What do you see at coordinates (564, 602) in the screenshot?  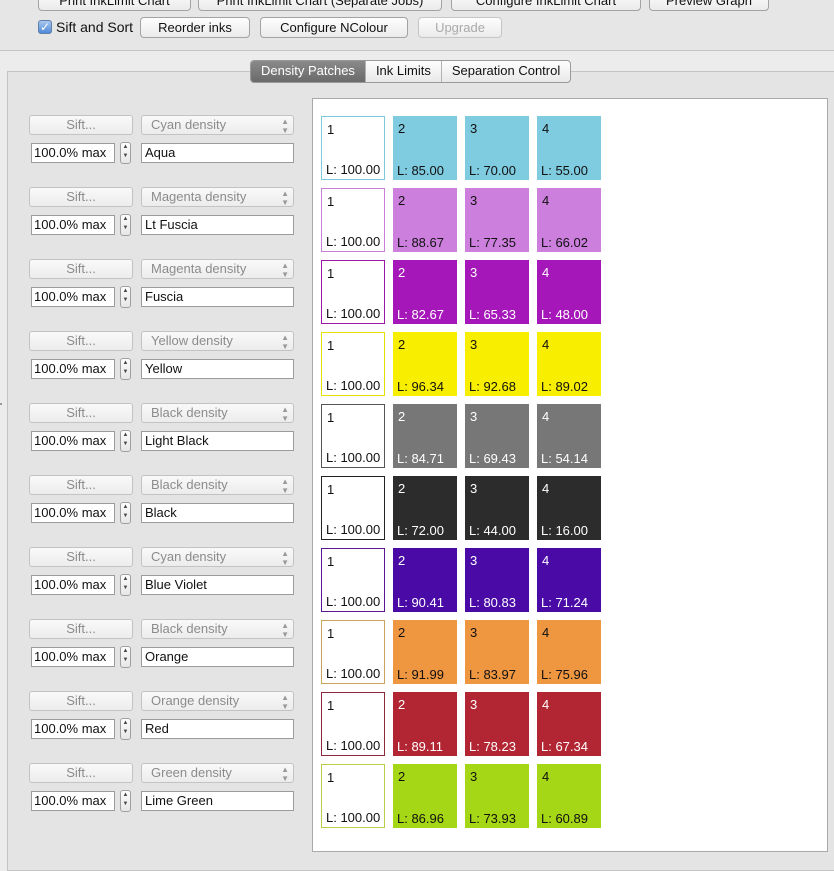 I see `patch-lightness: L: 71.24` at bounding box center [564, 602].